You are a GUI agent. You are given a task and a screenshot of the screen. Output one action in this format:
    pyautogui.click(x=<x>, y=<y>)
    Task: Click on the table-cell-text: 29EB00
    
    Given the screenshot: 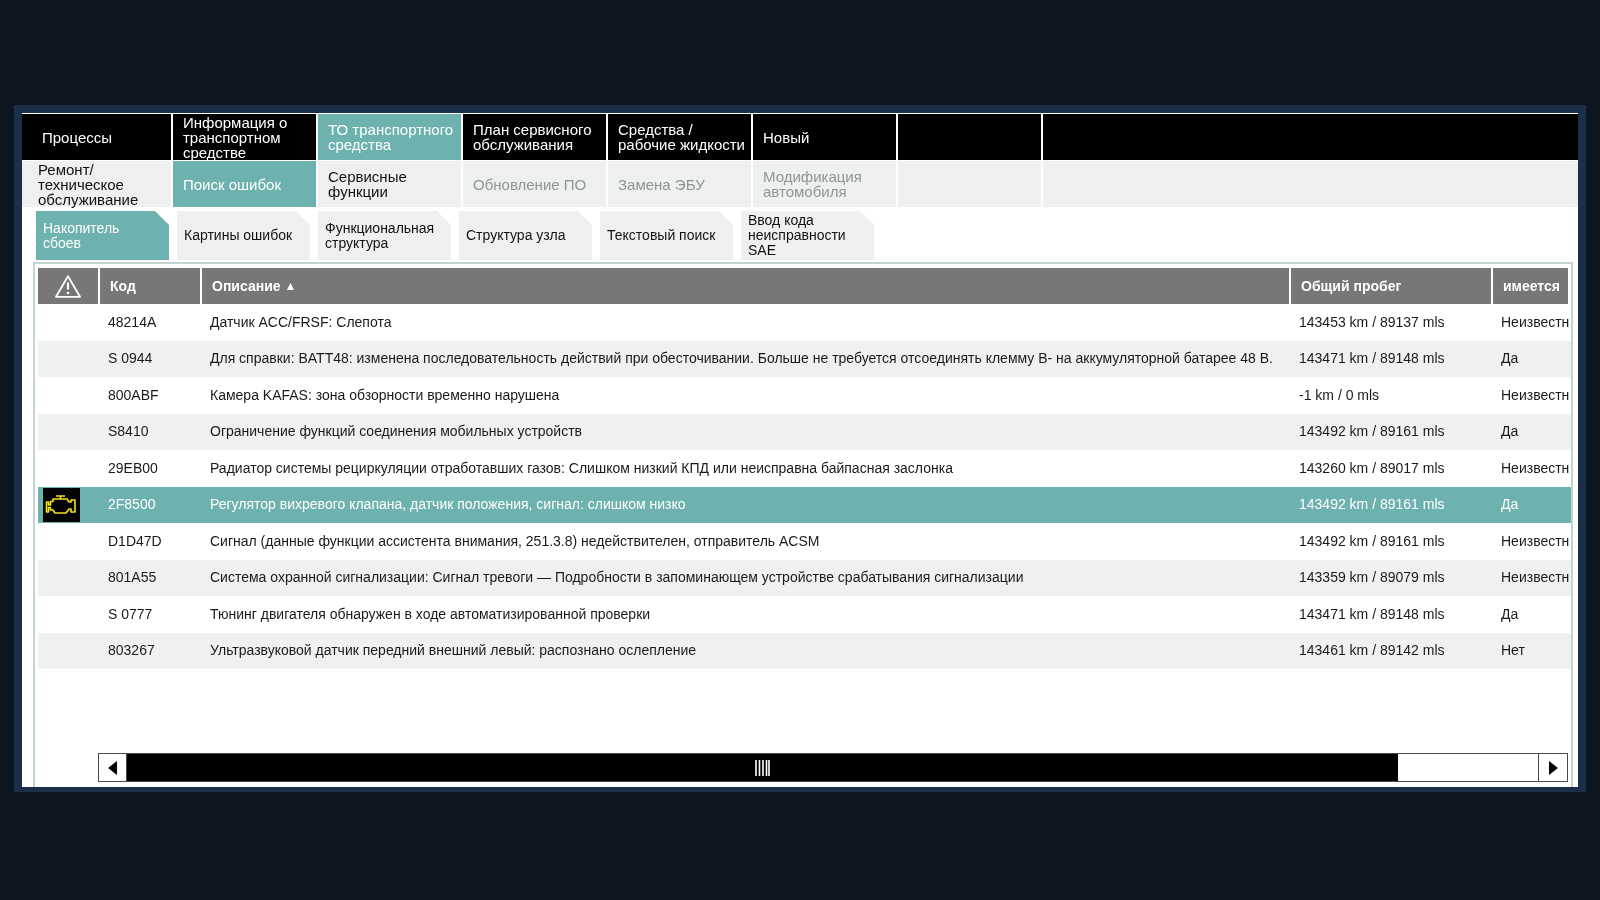 What is the action you would take?
    pyautogui.click(x=133, y=468)
    